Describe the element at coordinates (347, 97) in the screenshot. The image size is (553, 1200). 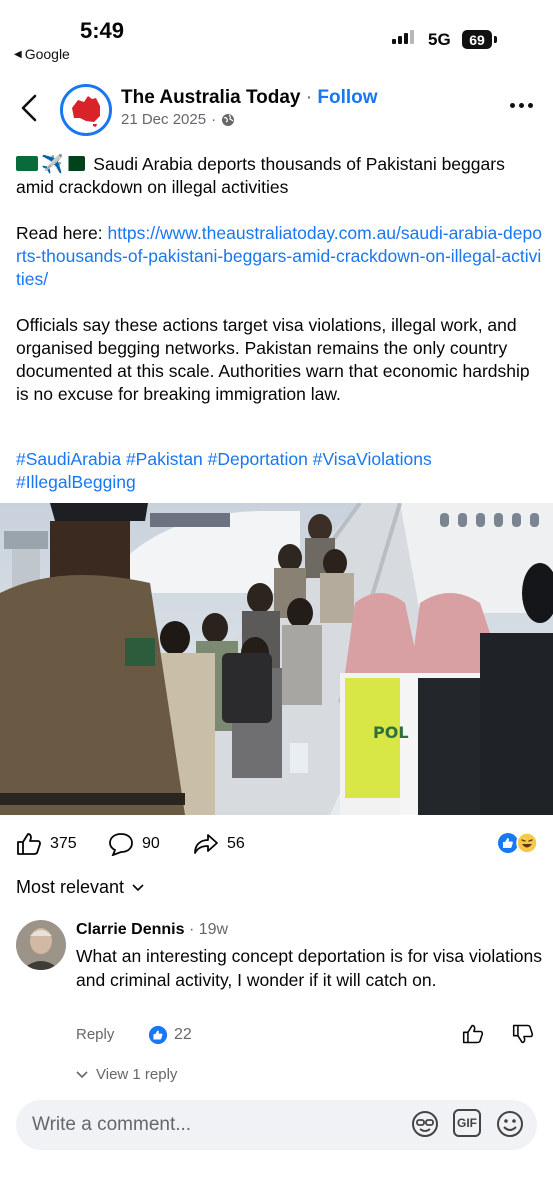
I see `follow-button: Follow` at that location.